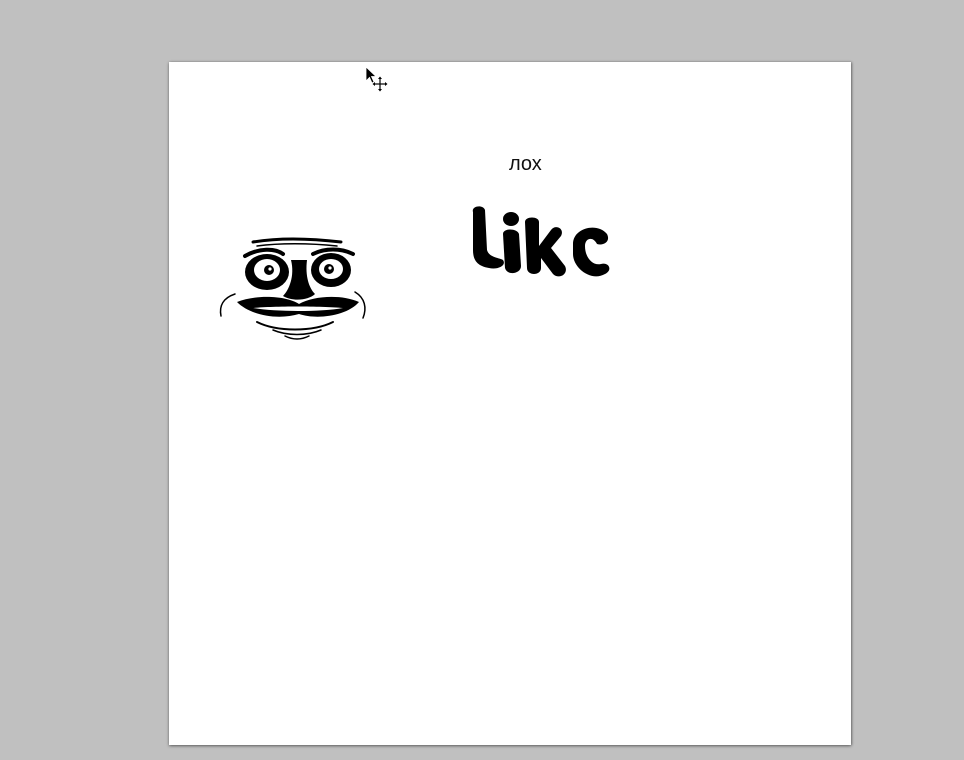 The width and height of the screenshot is (964, 760). Describe the element at coordinates (525, 164) in the screenshot. I see `canvas-caption-text: лох` at that location.